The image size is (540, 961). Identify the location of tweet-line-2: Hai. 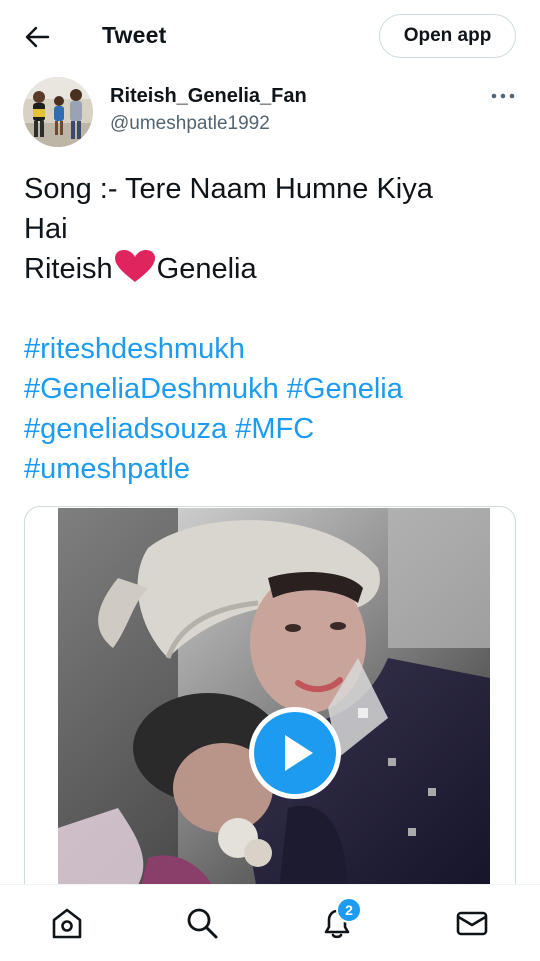
(46, 229).